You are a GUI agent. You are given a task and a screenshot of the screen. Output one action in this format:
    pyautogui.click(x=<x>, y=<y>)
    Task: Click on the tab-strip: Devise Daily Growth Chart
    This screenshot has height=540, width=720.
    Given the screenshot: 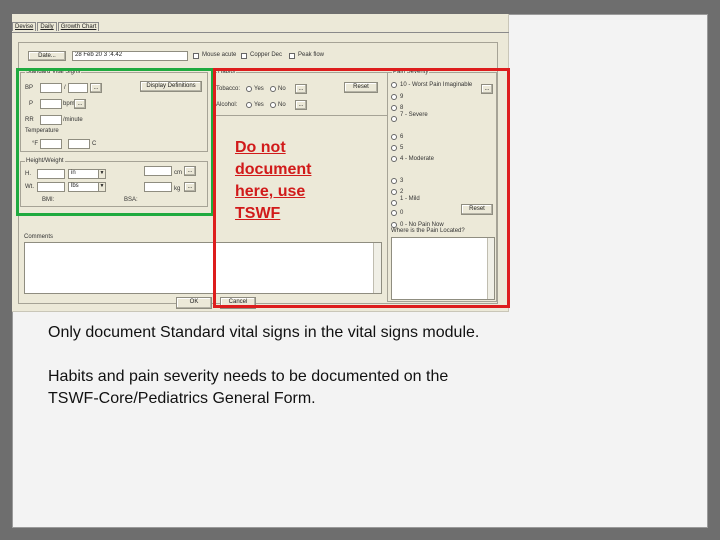 What is the action you would take?
    pyautogui.click(x=56, y=26)
    